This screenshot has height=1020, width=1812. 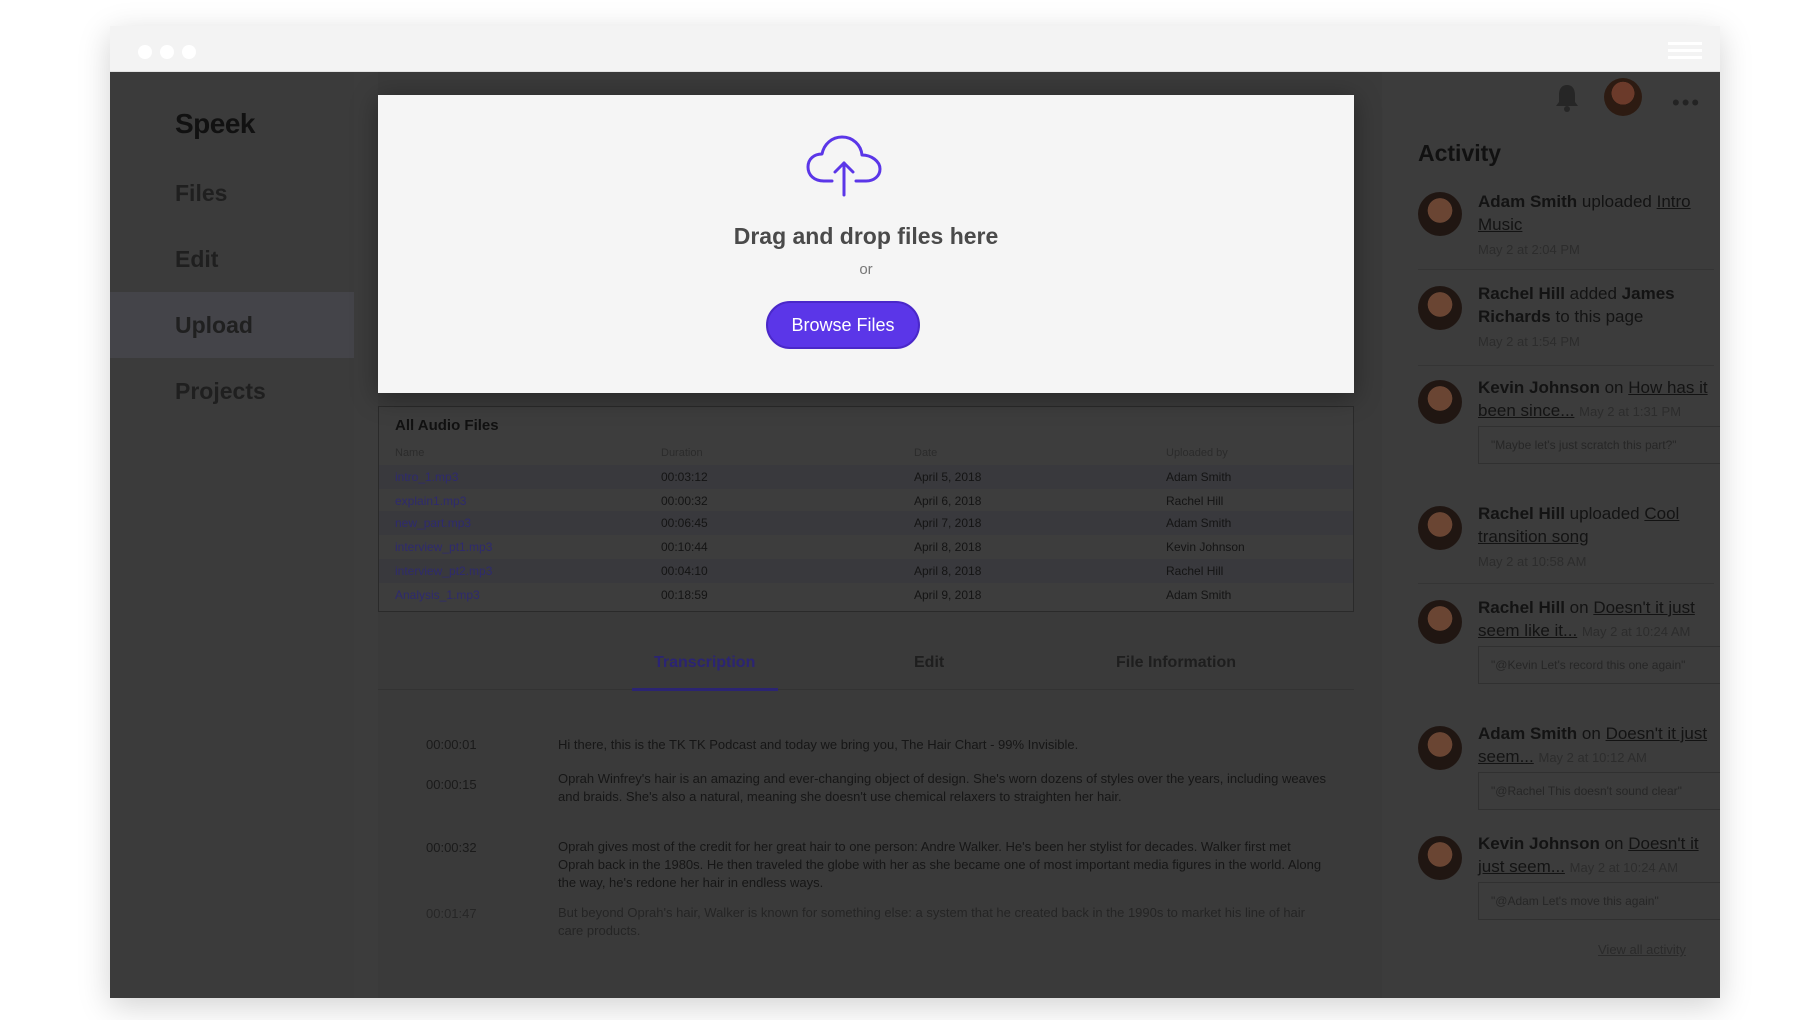 What do you see at coordinates (1630, 411) in the screenshot?
I see `activity-time: May 2 at 1:31 PM` at bounding box center [1630, 411].